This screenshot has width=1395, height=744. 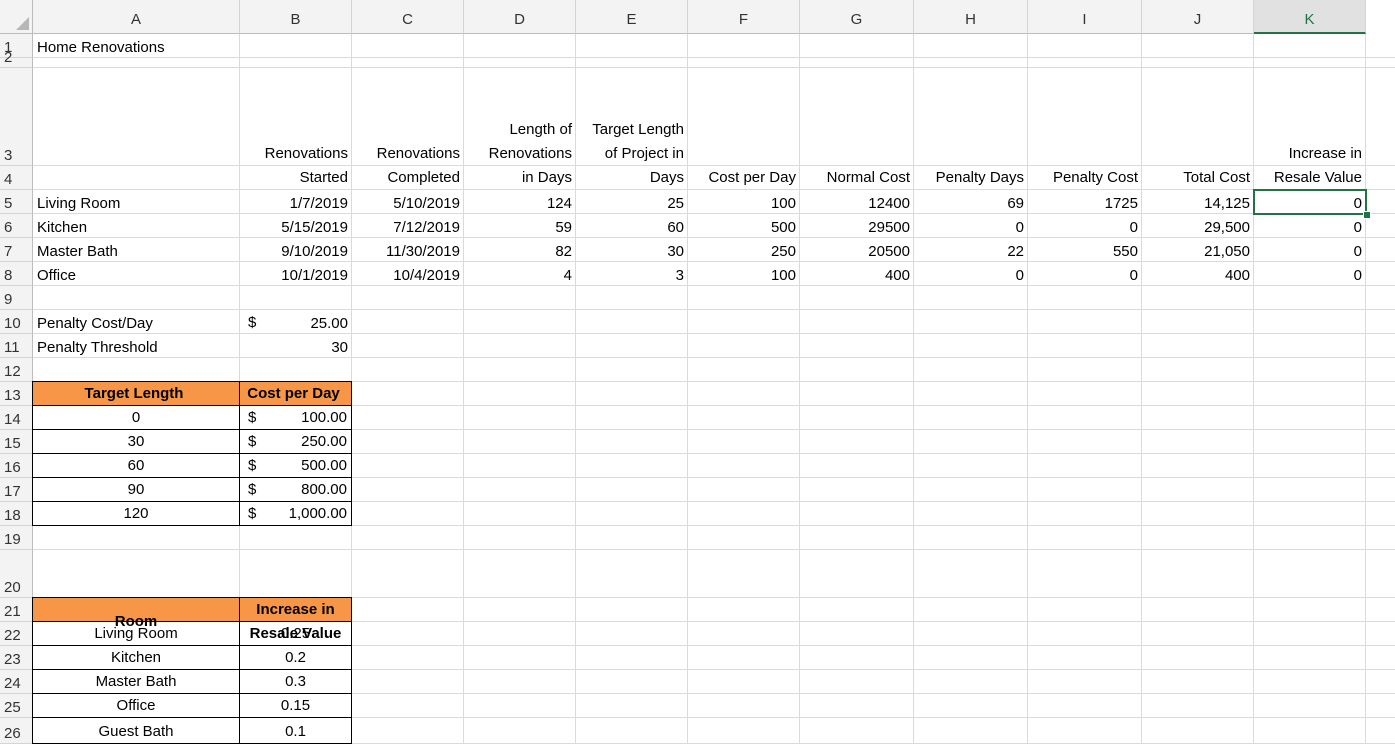 I want to click on cell-started: 1/7/2019, so click(x=296, y=202).